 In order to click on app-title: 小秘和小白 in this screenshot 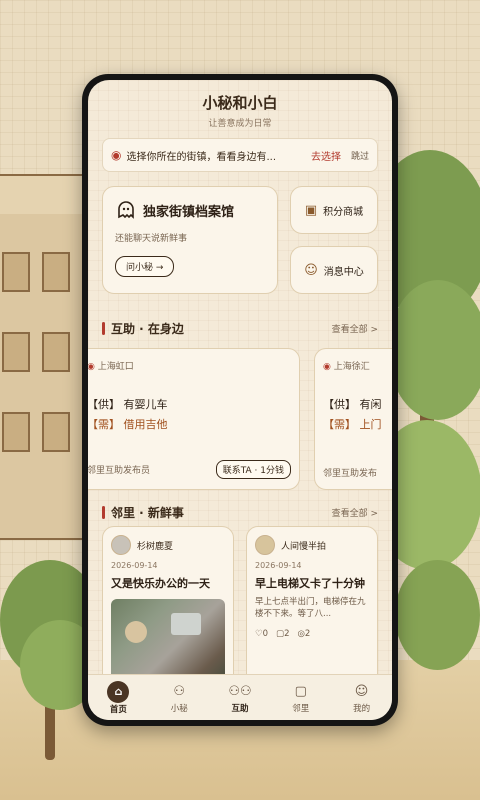, I will do `click(240, 103)`.